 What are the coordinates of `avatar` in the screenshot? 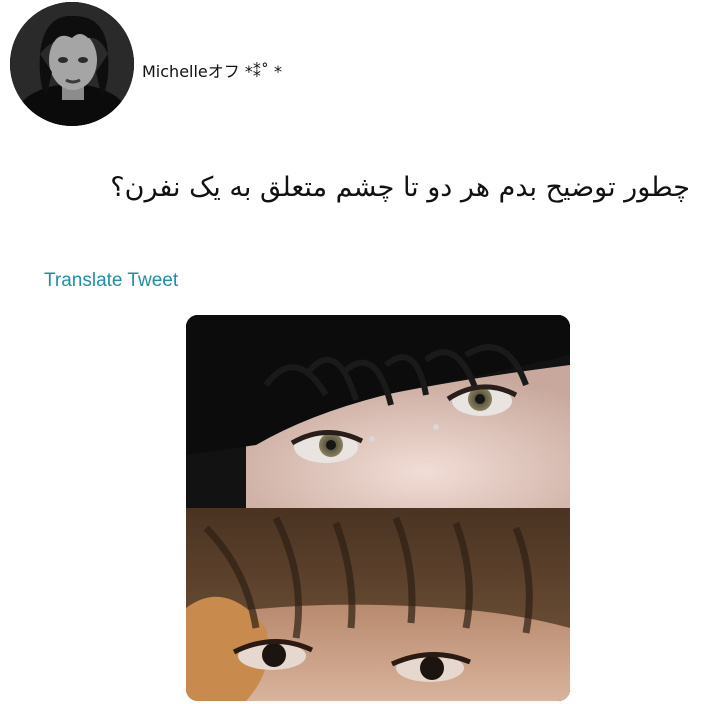 It's located at (72, 64).